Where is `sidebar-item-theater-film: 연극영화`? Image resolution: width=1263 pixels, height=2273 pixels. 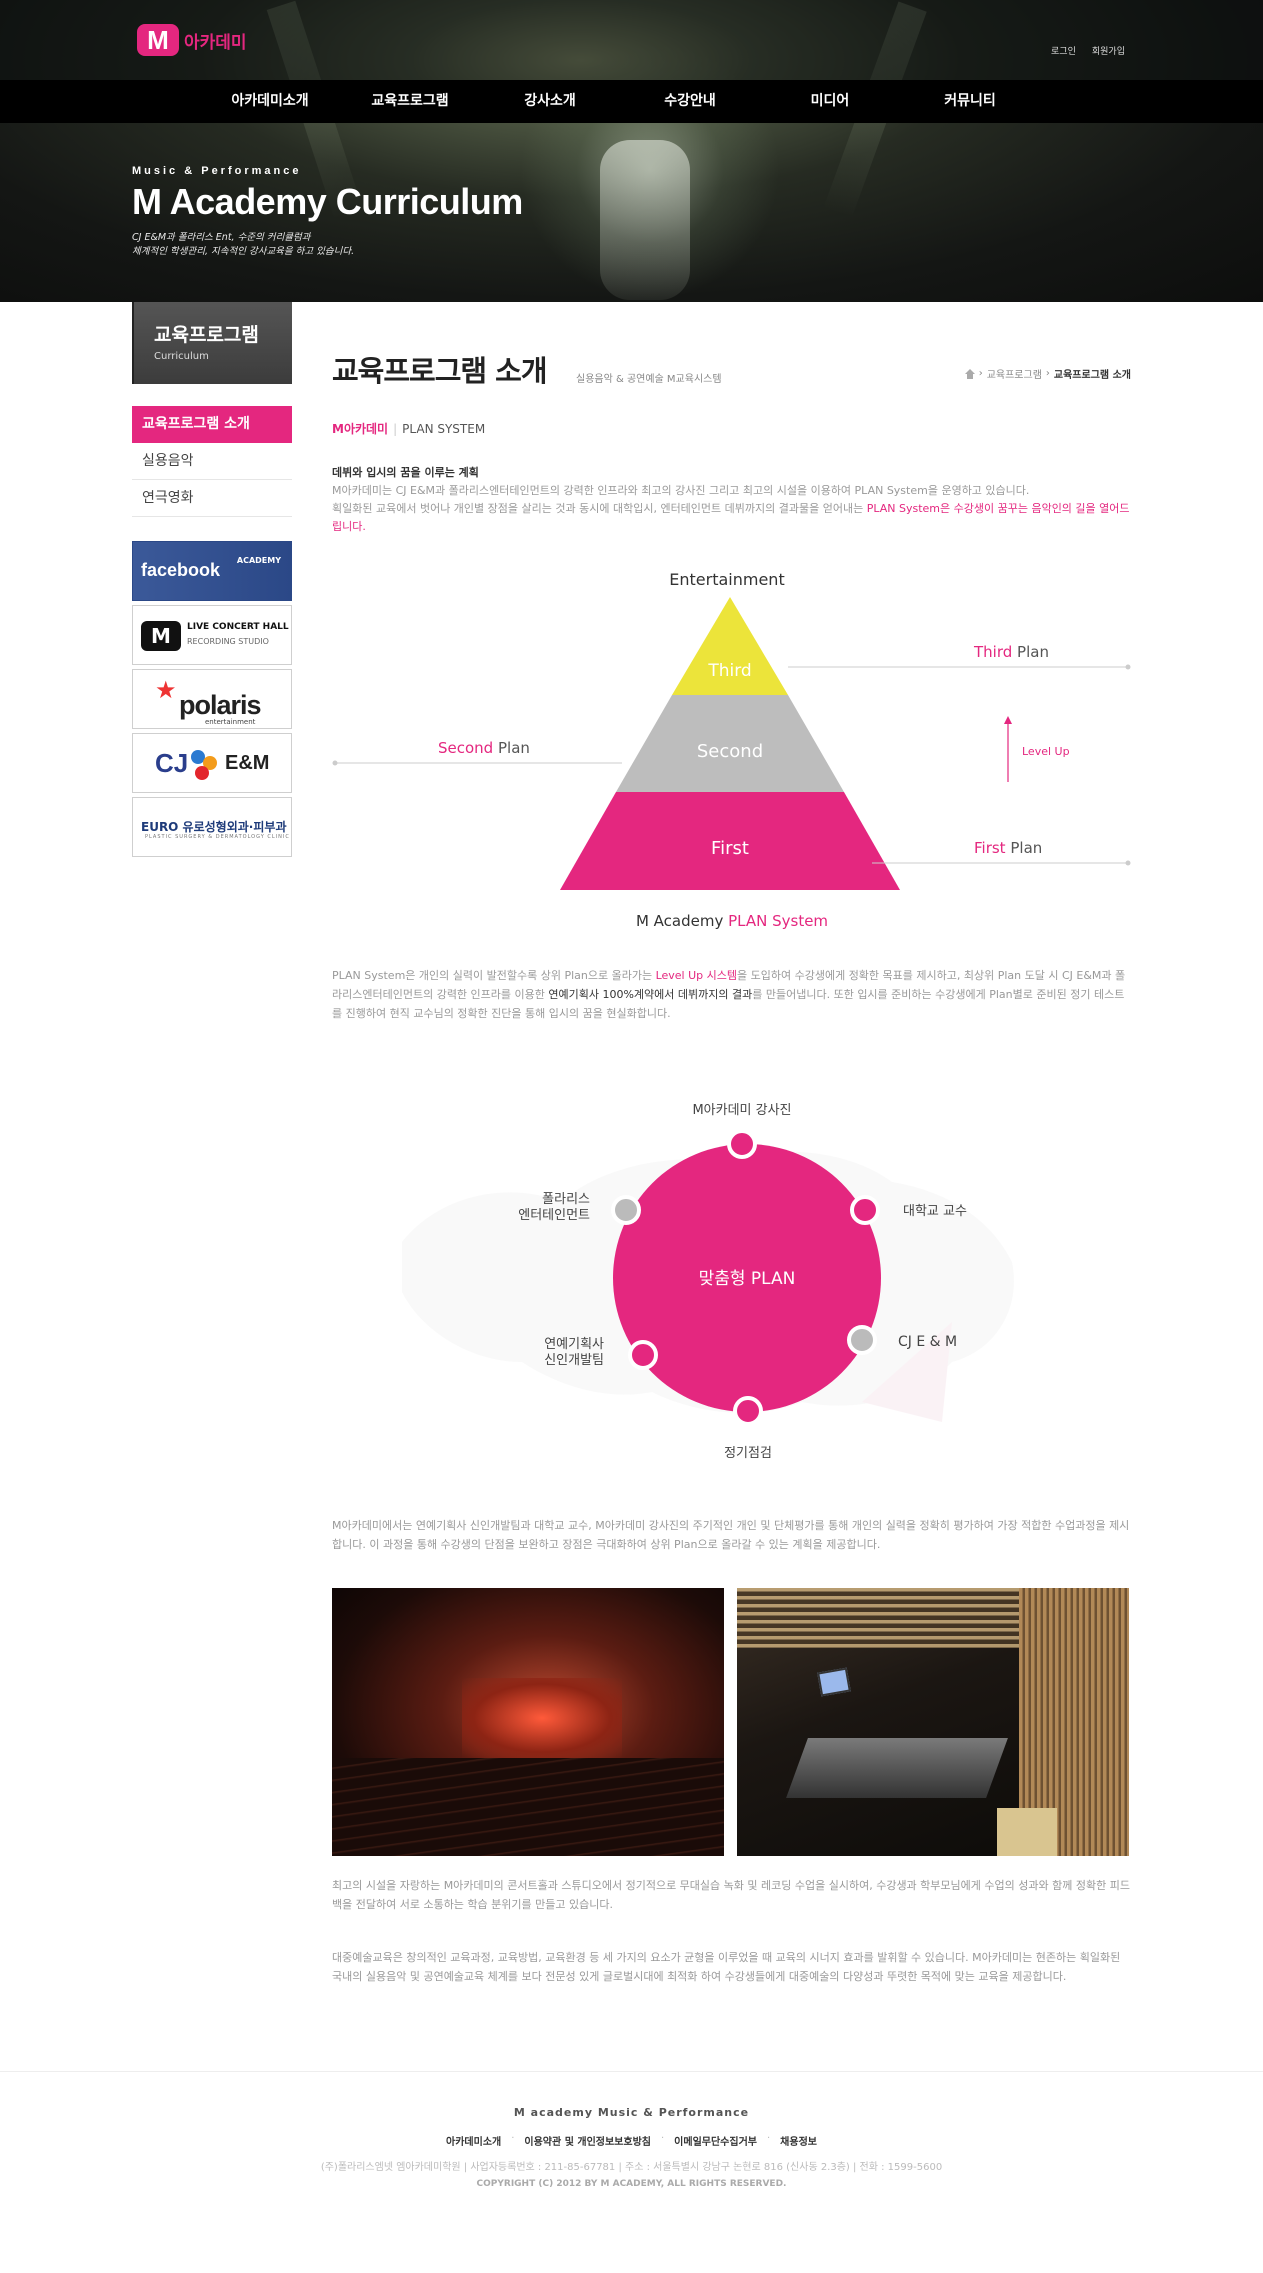
sidebar-item-theater-film: 연극영화 is located at coordinates (212, 498).